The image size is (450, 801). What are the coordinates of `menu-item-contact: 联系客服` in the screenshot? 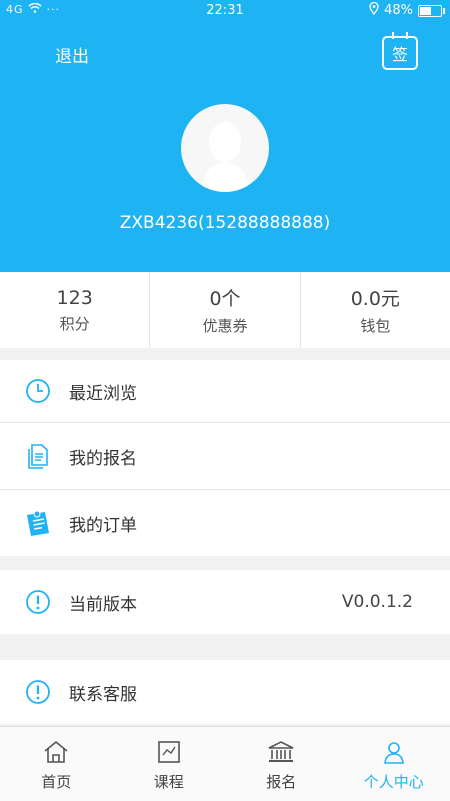 It's located at (225, 692).